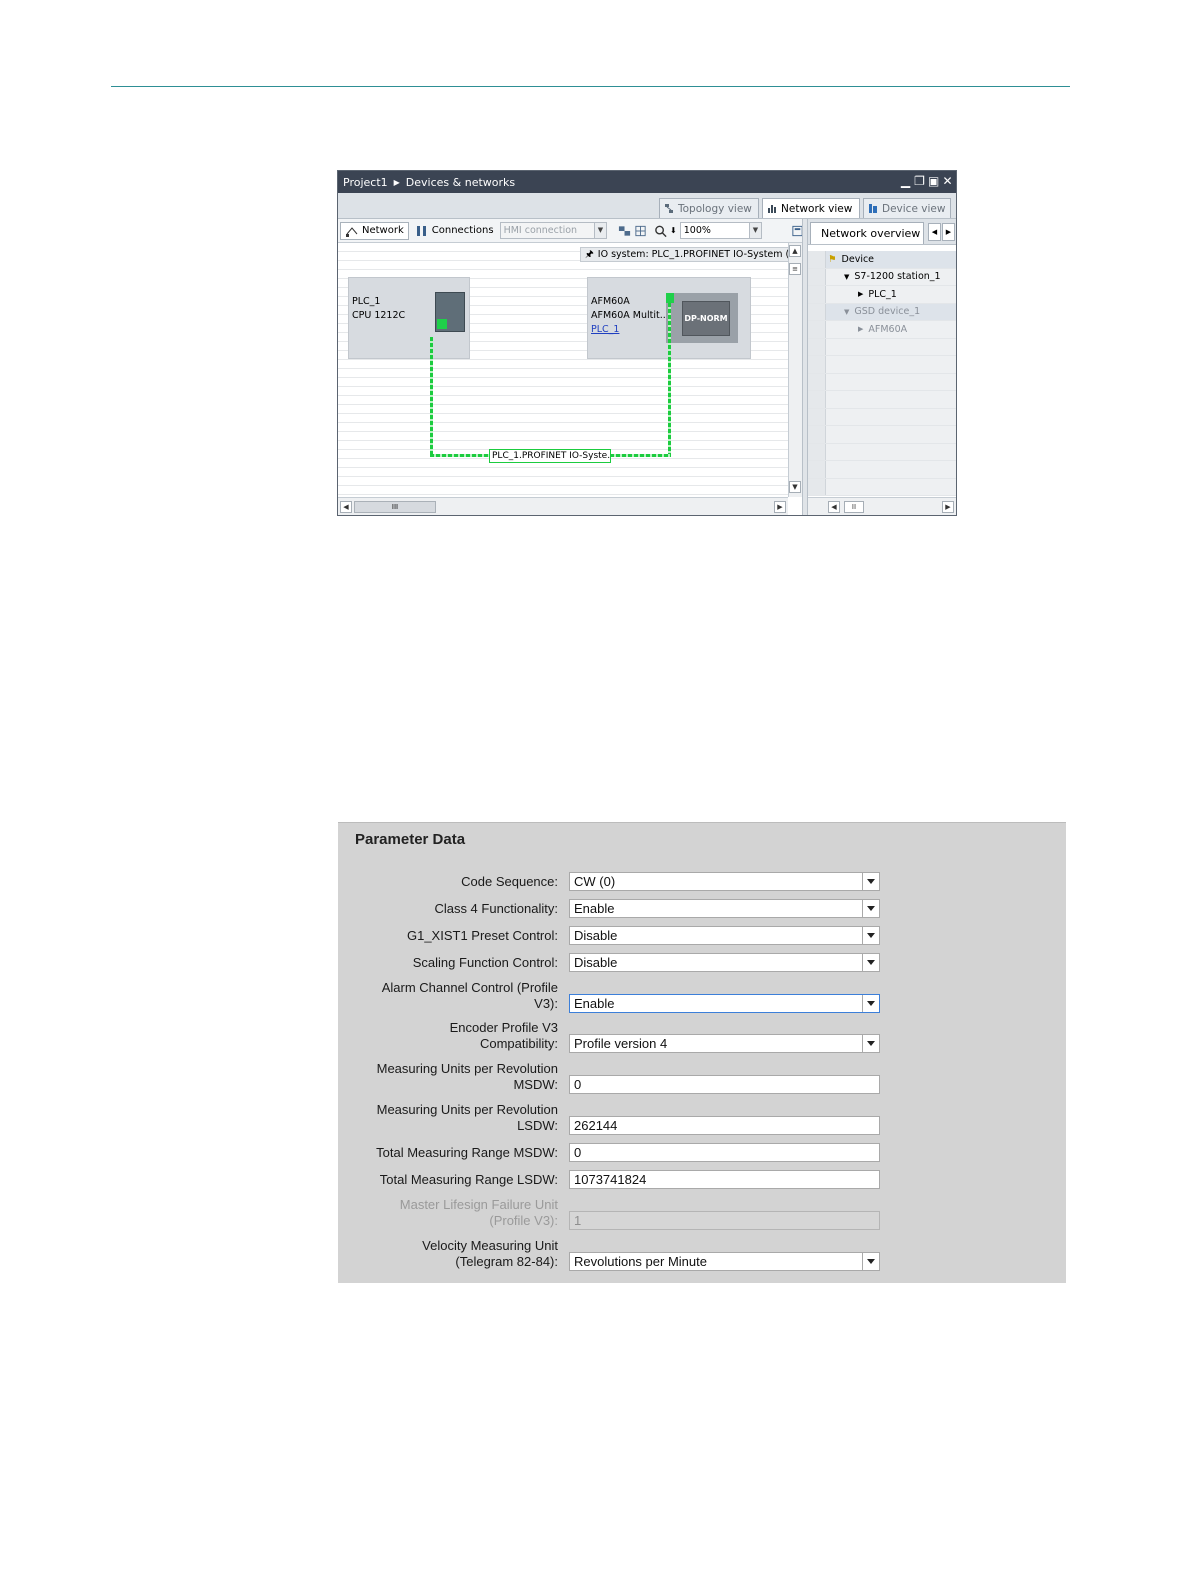 This screenshot has width=1190, height=1584. What do you see at coordinates (724, 1220) in the screenshot?
I see `master-lifesign-input: 1` at bounding box center [724, 1220].